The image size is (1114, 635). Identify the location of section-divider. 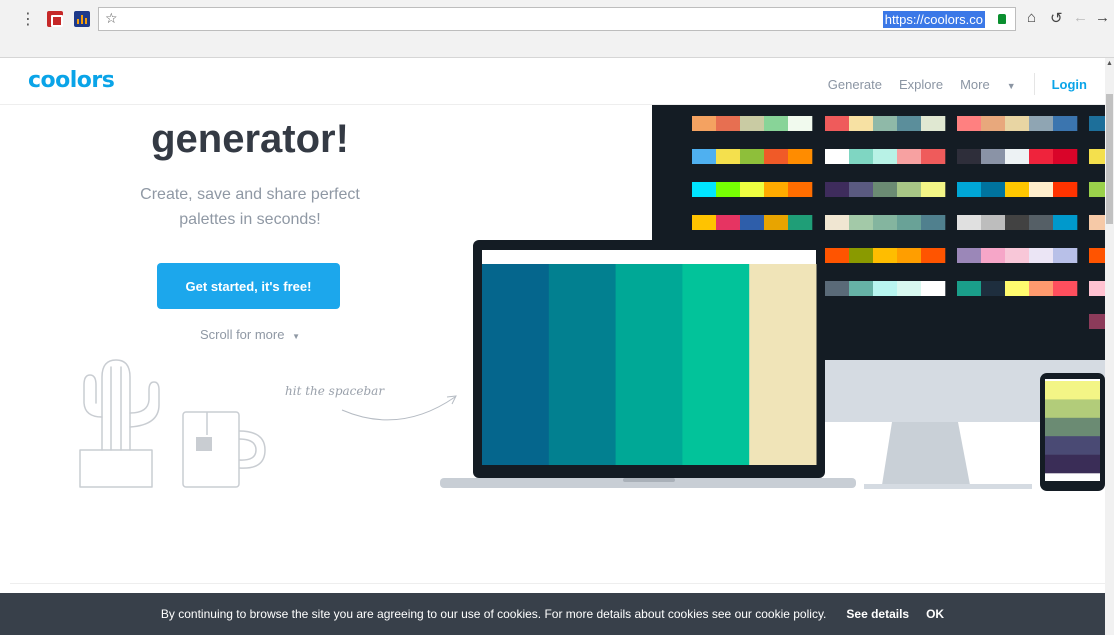
(557, 583).